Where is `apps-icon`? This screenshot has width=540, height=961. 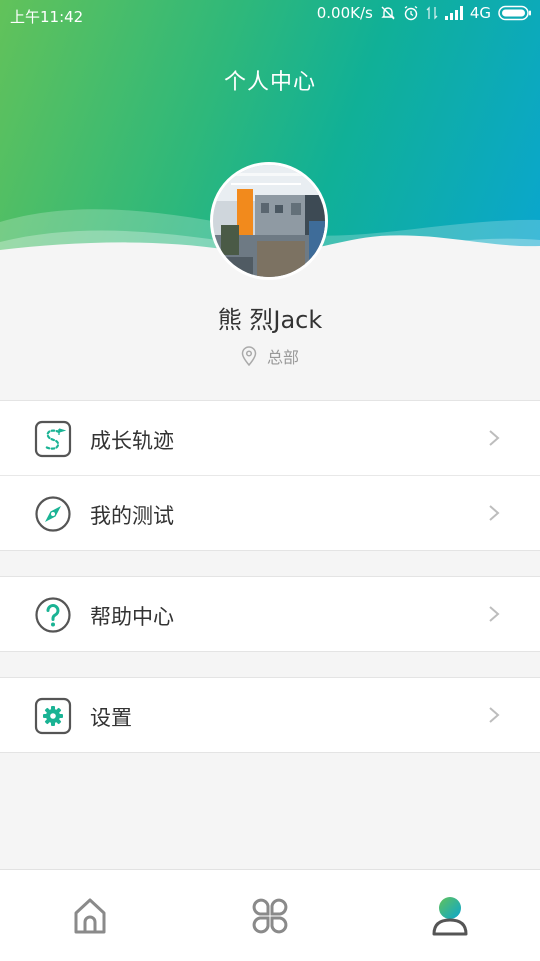 apps-icon is located at coordinates (270, 916).